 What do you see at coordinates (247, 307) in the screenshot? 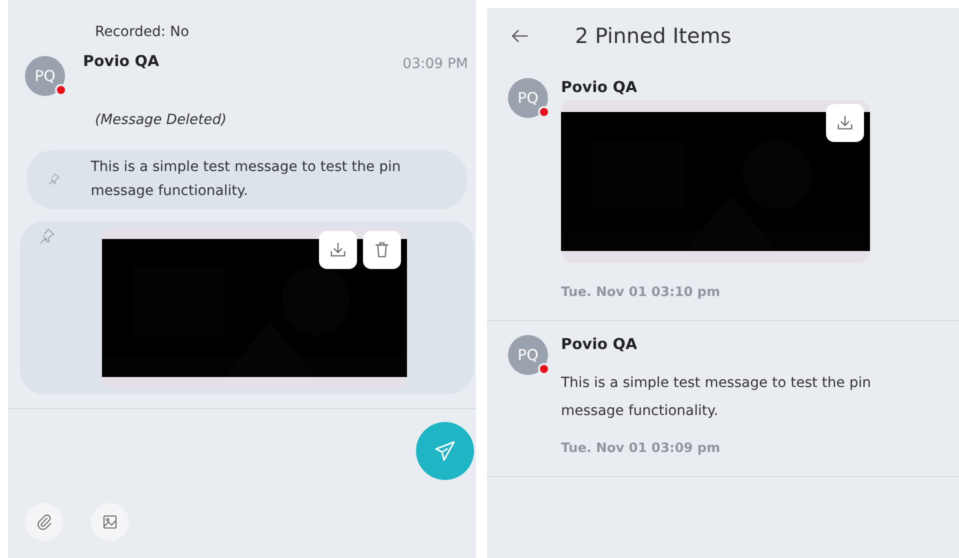
I see `message-bubble` at bounding box center [247, 307].